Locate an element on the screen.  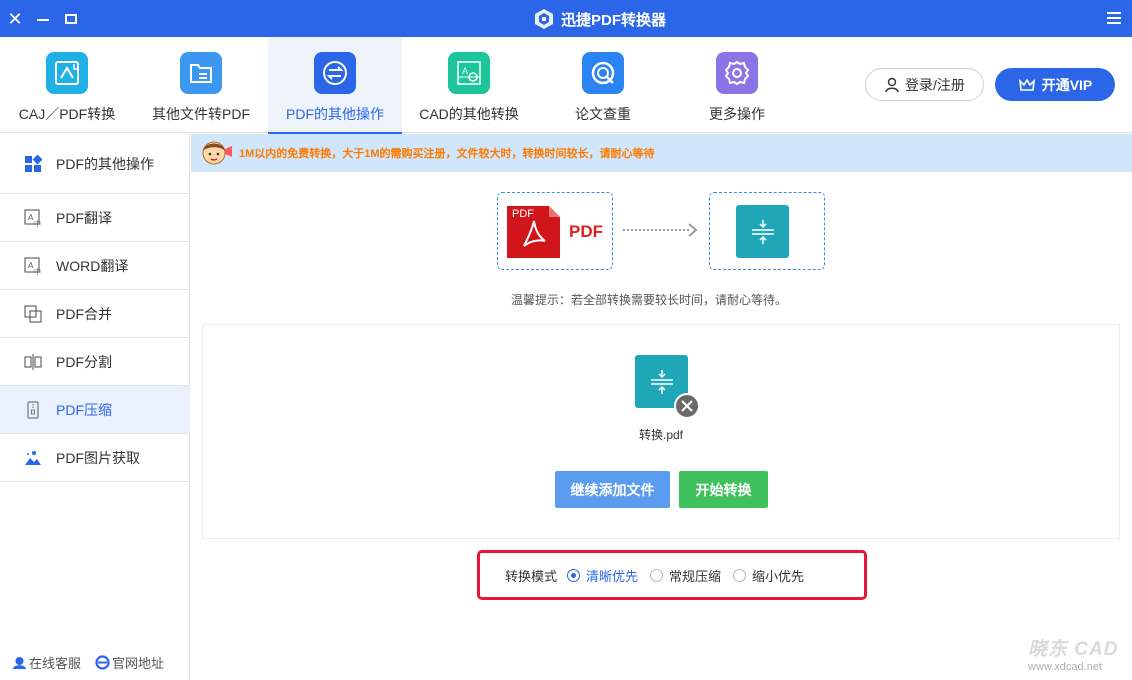
sidebar-item-pdf-split: PDF分割 is located at coordinates (95, 362).